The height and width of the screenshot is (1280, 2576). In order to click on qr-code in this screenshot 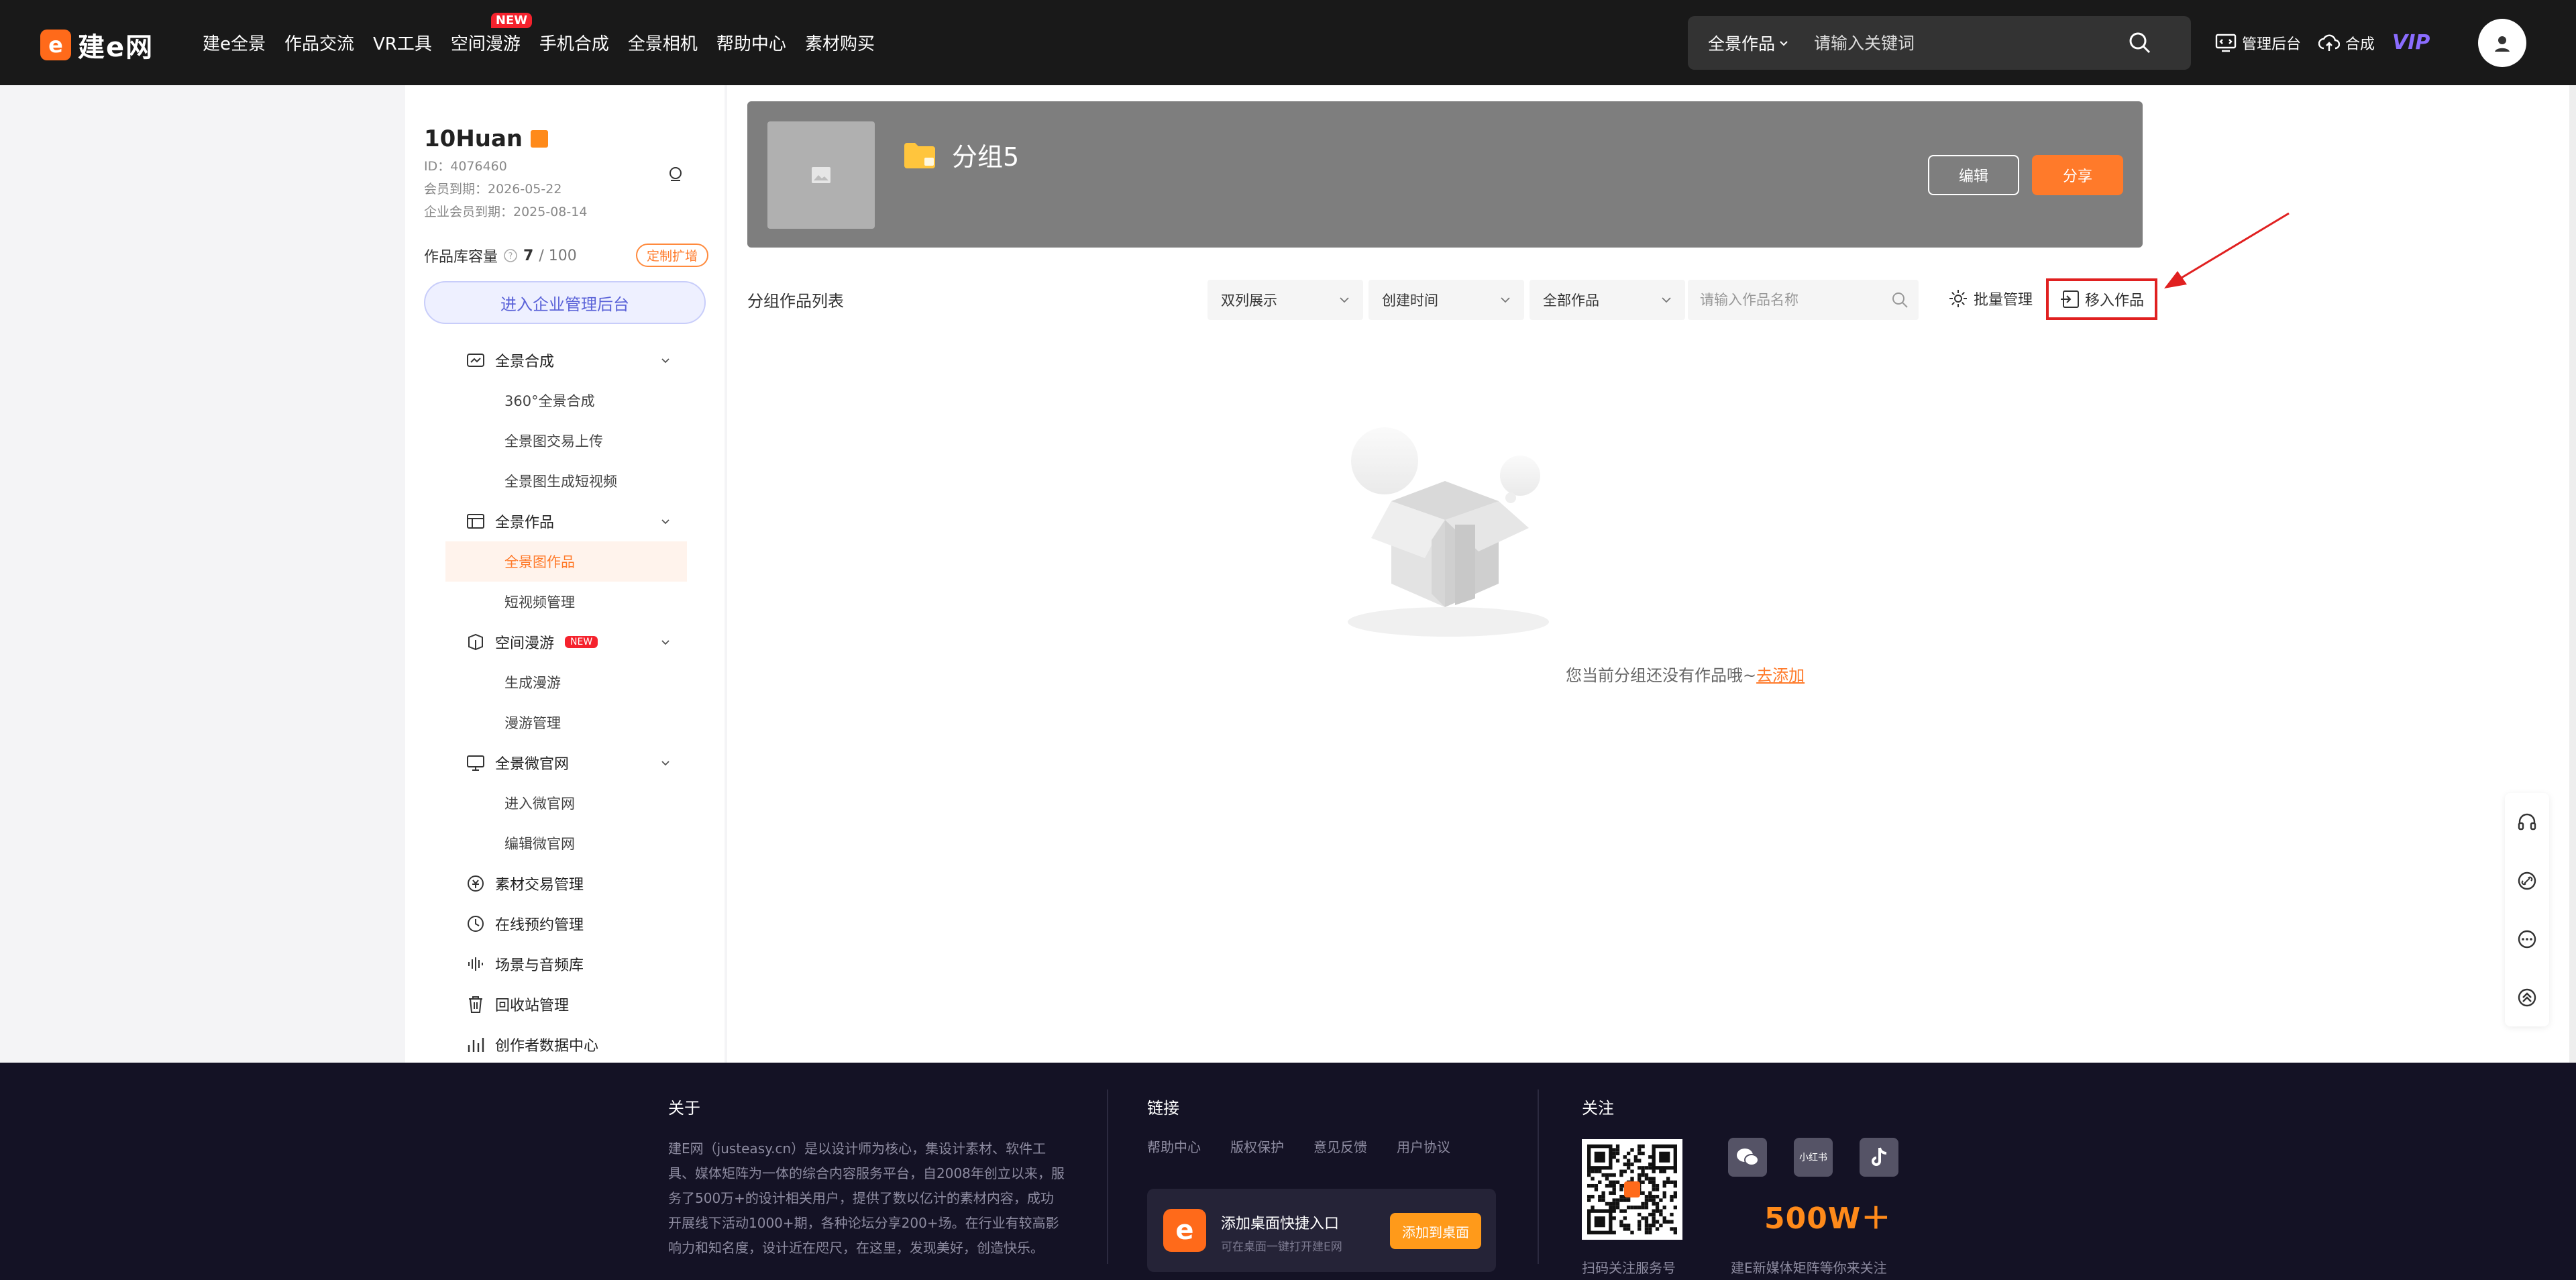, I will do `click(1632, 1189)`.